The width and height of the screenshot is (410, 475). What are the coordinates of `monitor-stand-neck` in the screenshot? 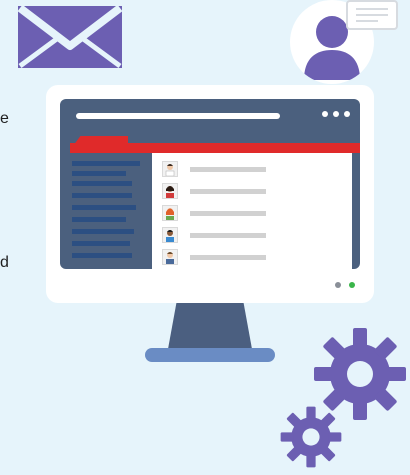 It's located at (210, 326).